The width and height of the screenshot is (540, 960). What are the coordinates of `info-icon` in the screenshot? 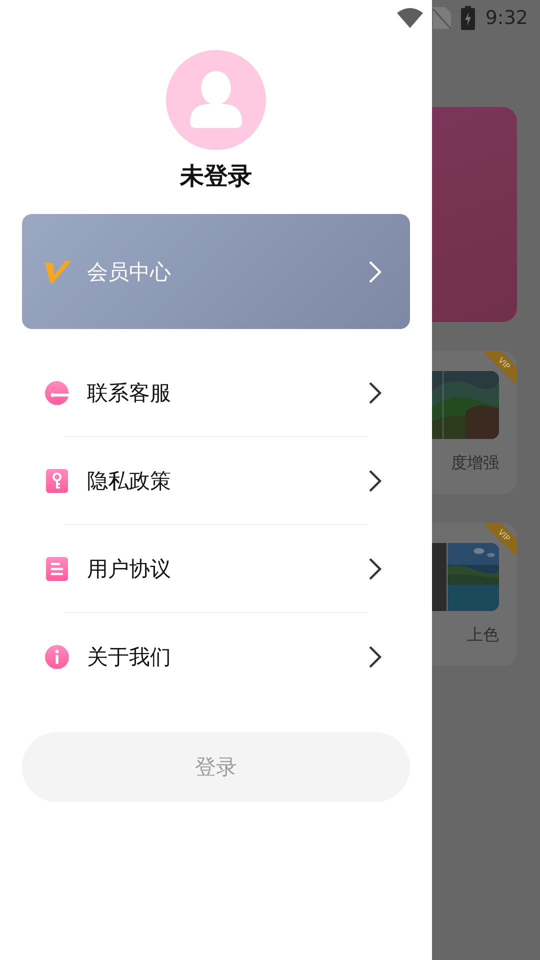 It's located at (57, 656).